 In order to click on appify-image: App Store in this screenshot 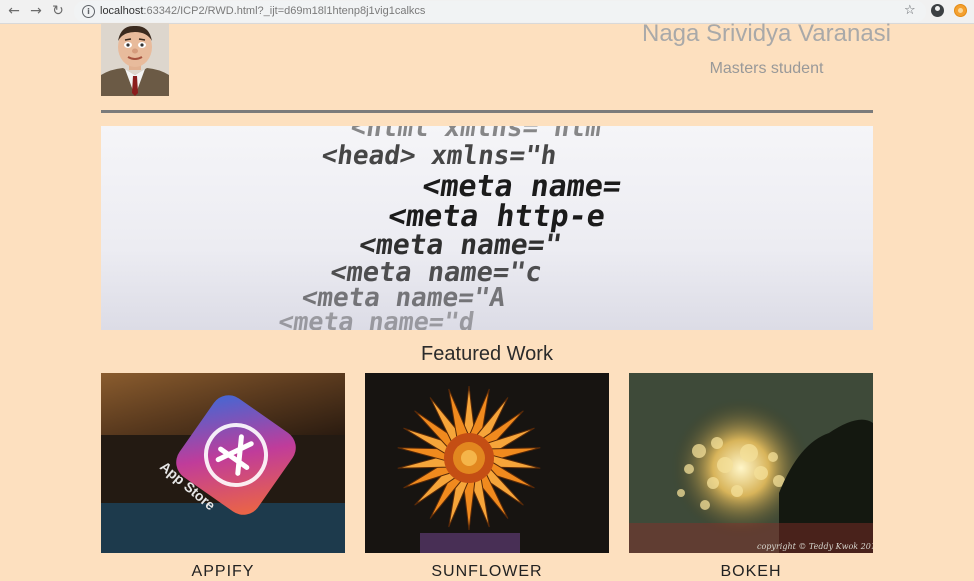, I will do `click(223, 463)`.